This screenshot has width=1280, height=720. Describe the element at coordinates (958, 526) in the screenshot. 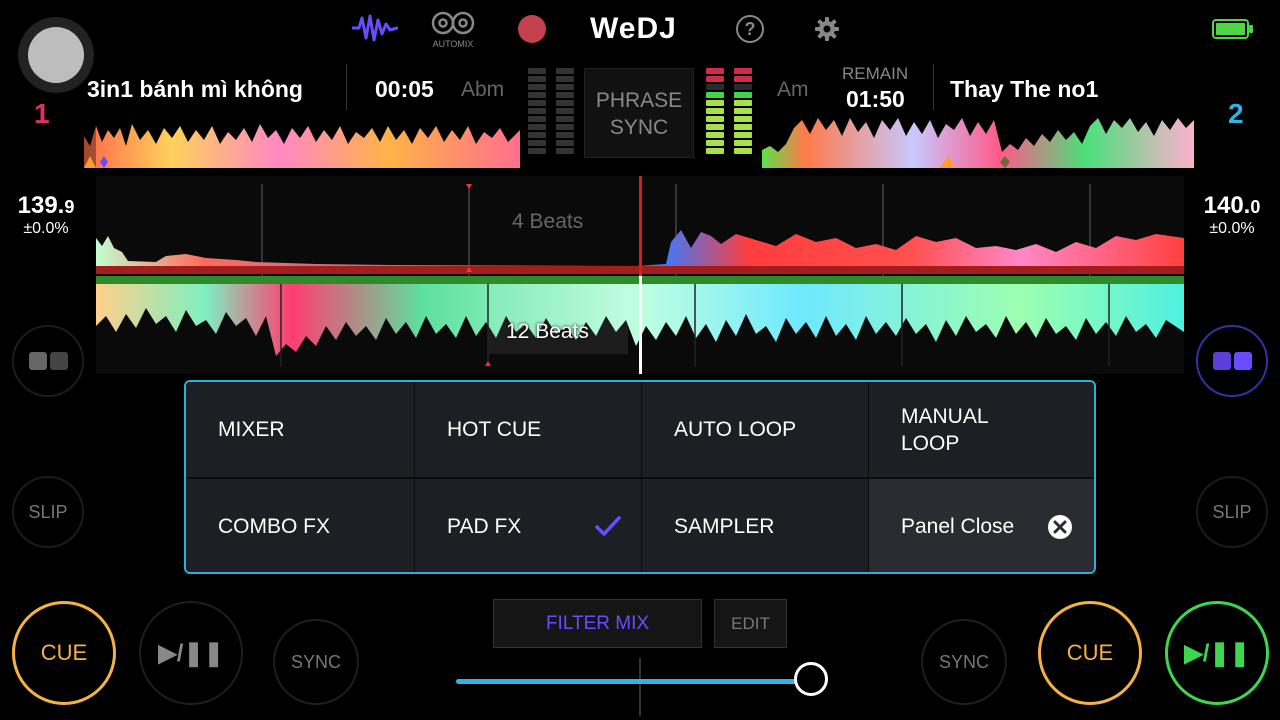

I see `panel-close-label: Panel Close` at that location.